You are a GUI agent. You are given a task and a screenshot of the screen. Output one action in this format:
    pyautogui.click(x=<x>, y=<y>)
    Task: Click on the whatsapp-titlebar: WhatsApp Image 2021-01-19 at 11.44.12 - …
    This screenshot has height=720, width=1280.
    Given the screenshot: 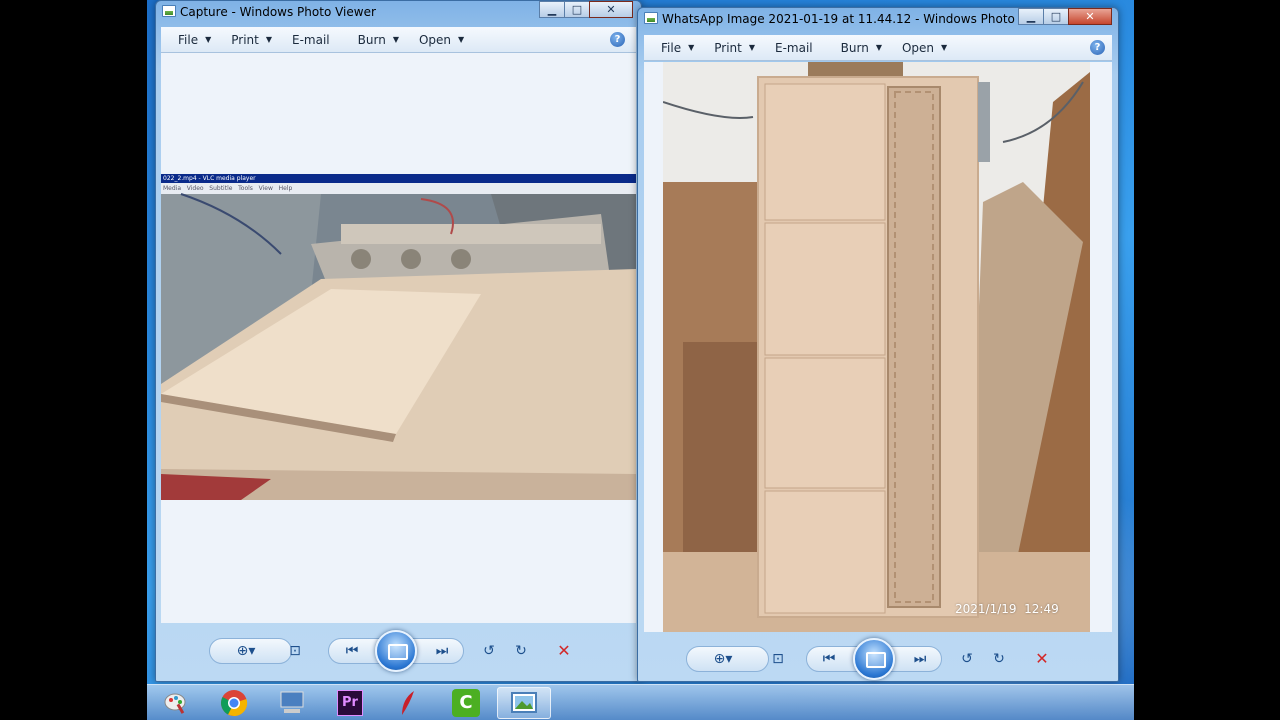 What is the action you would take?
    pyautogui.click(x=878, y=19)
    